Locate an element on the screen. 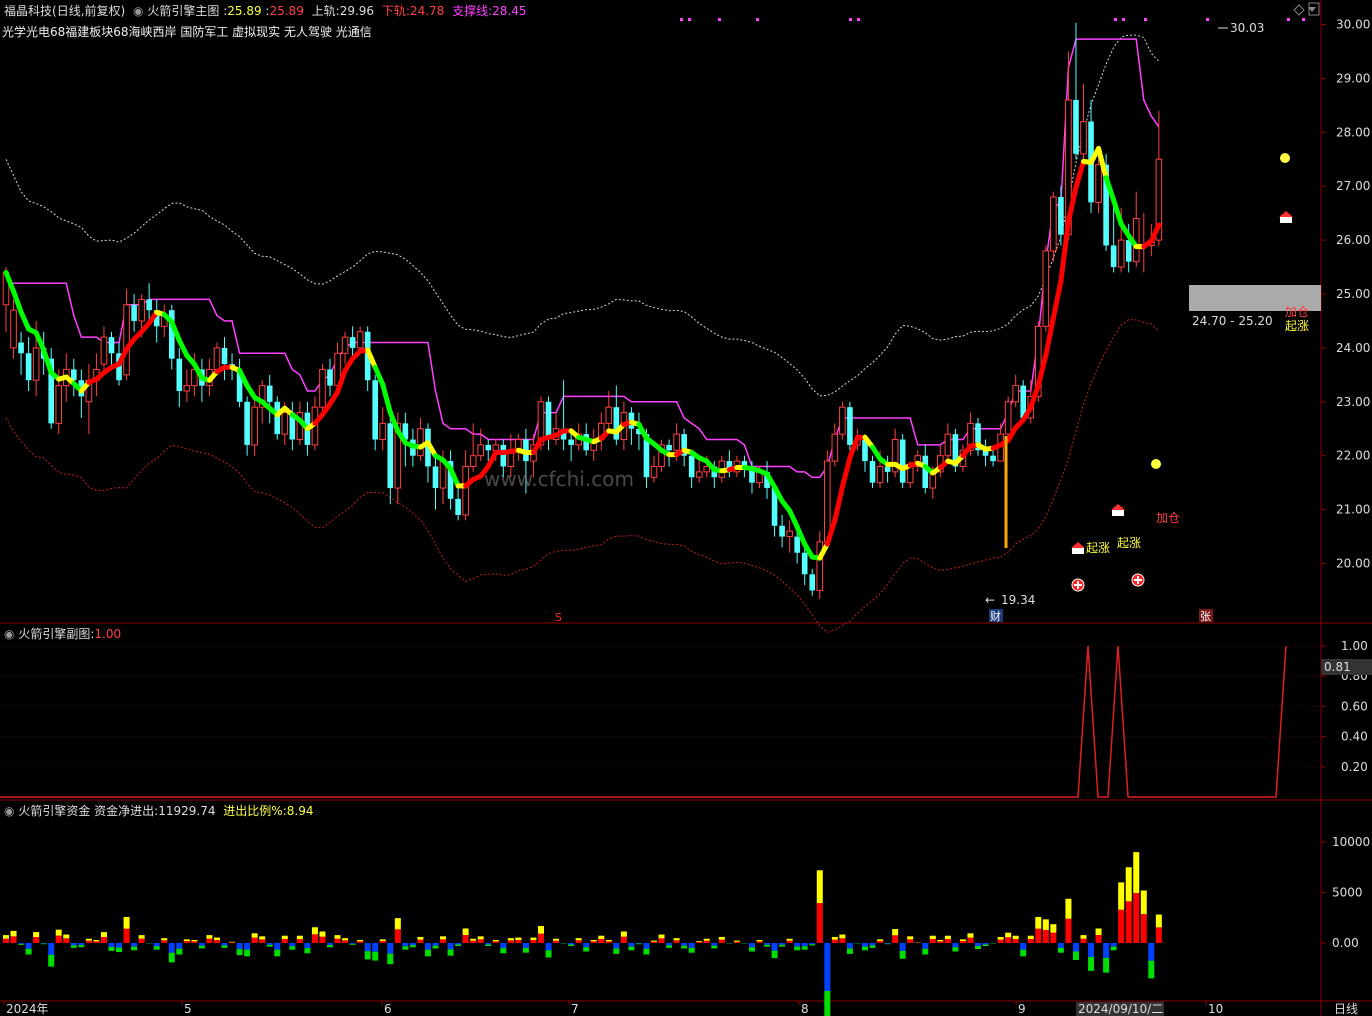  ratio-label: 进出比例%: is located at coordinates (255, 811).